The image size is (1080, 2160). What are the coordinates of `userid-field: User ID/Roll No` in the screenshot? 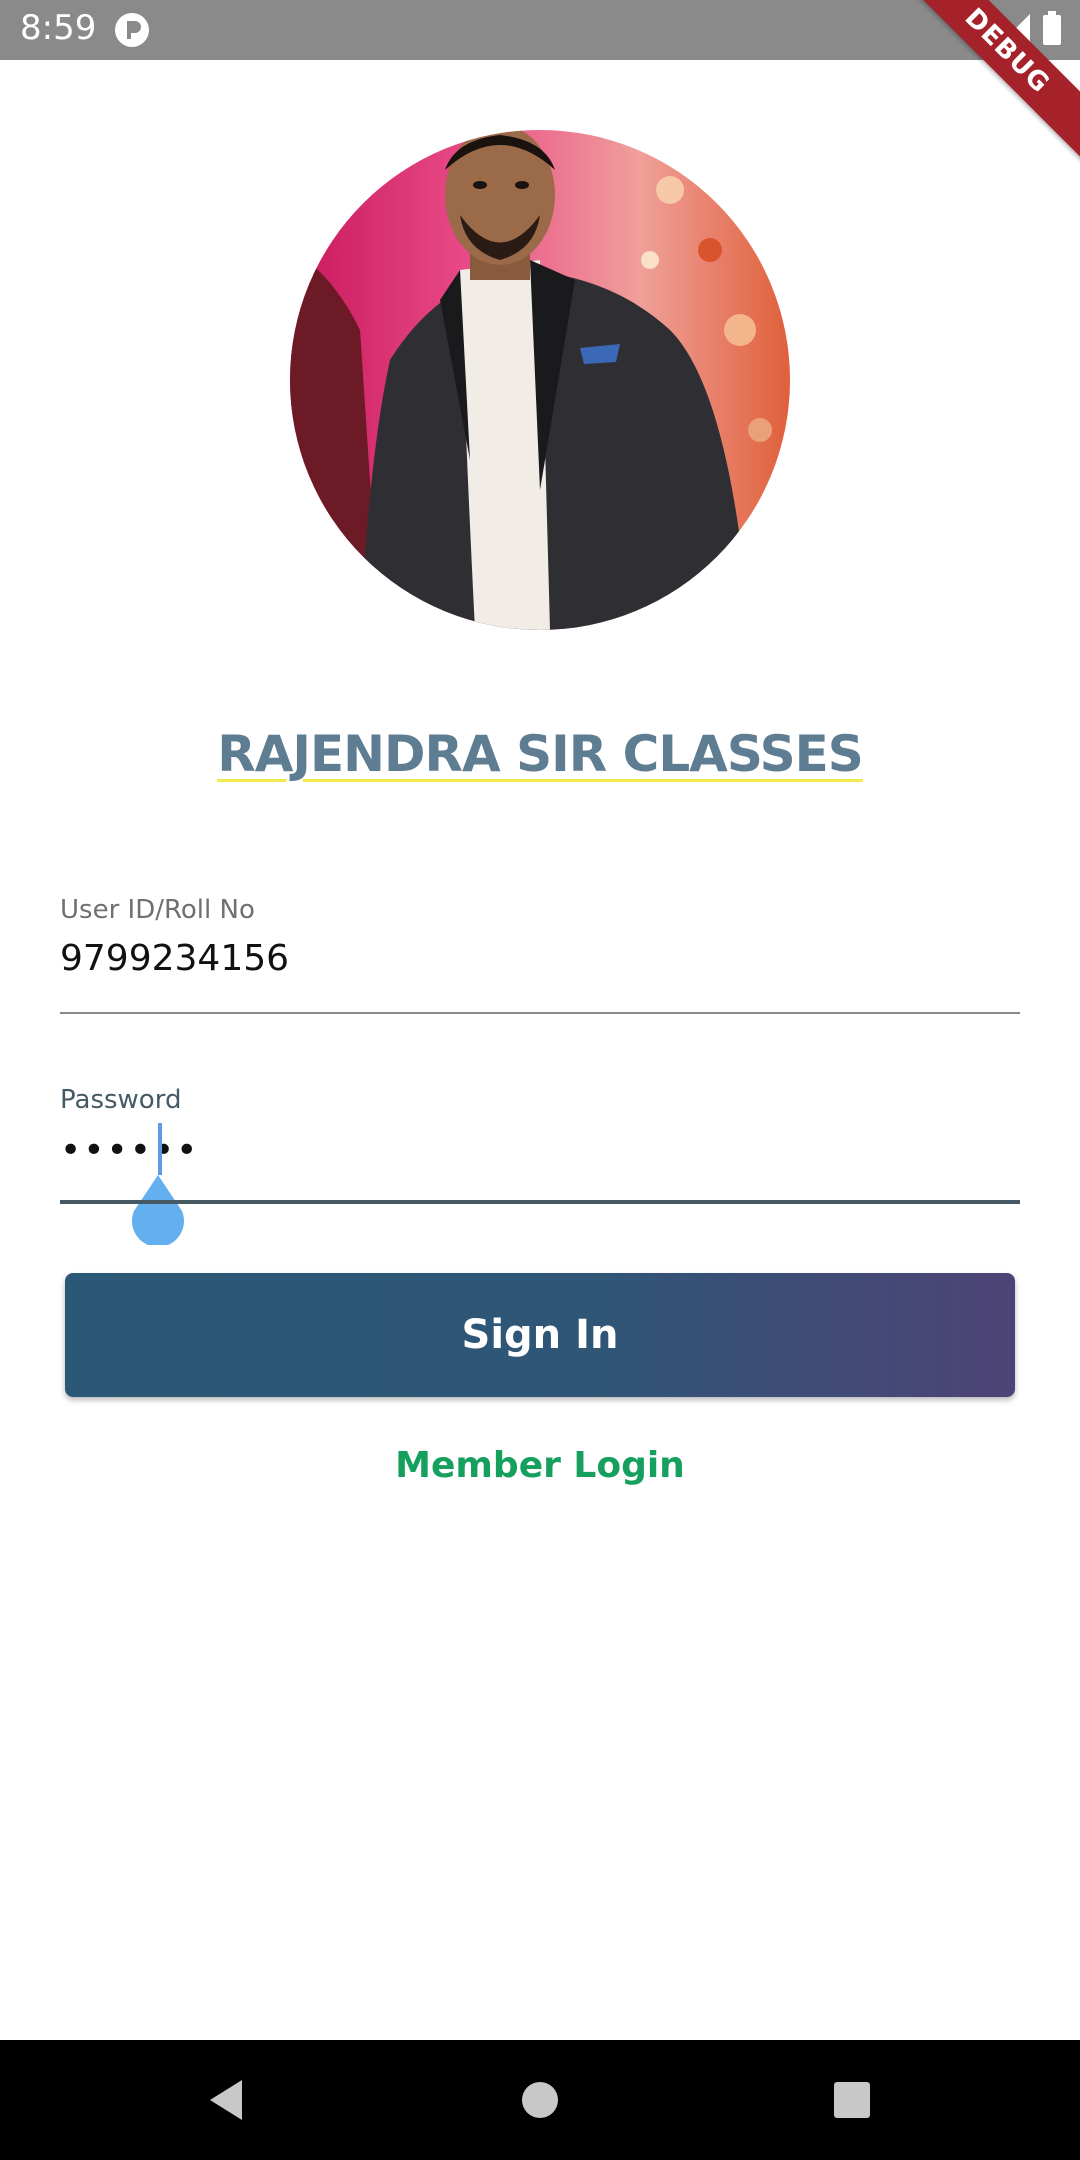 It's located at (540, 955).